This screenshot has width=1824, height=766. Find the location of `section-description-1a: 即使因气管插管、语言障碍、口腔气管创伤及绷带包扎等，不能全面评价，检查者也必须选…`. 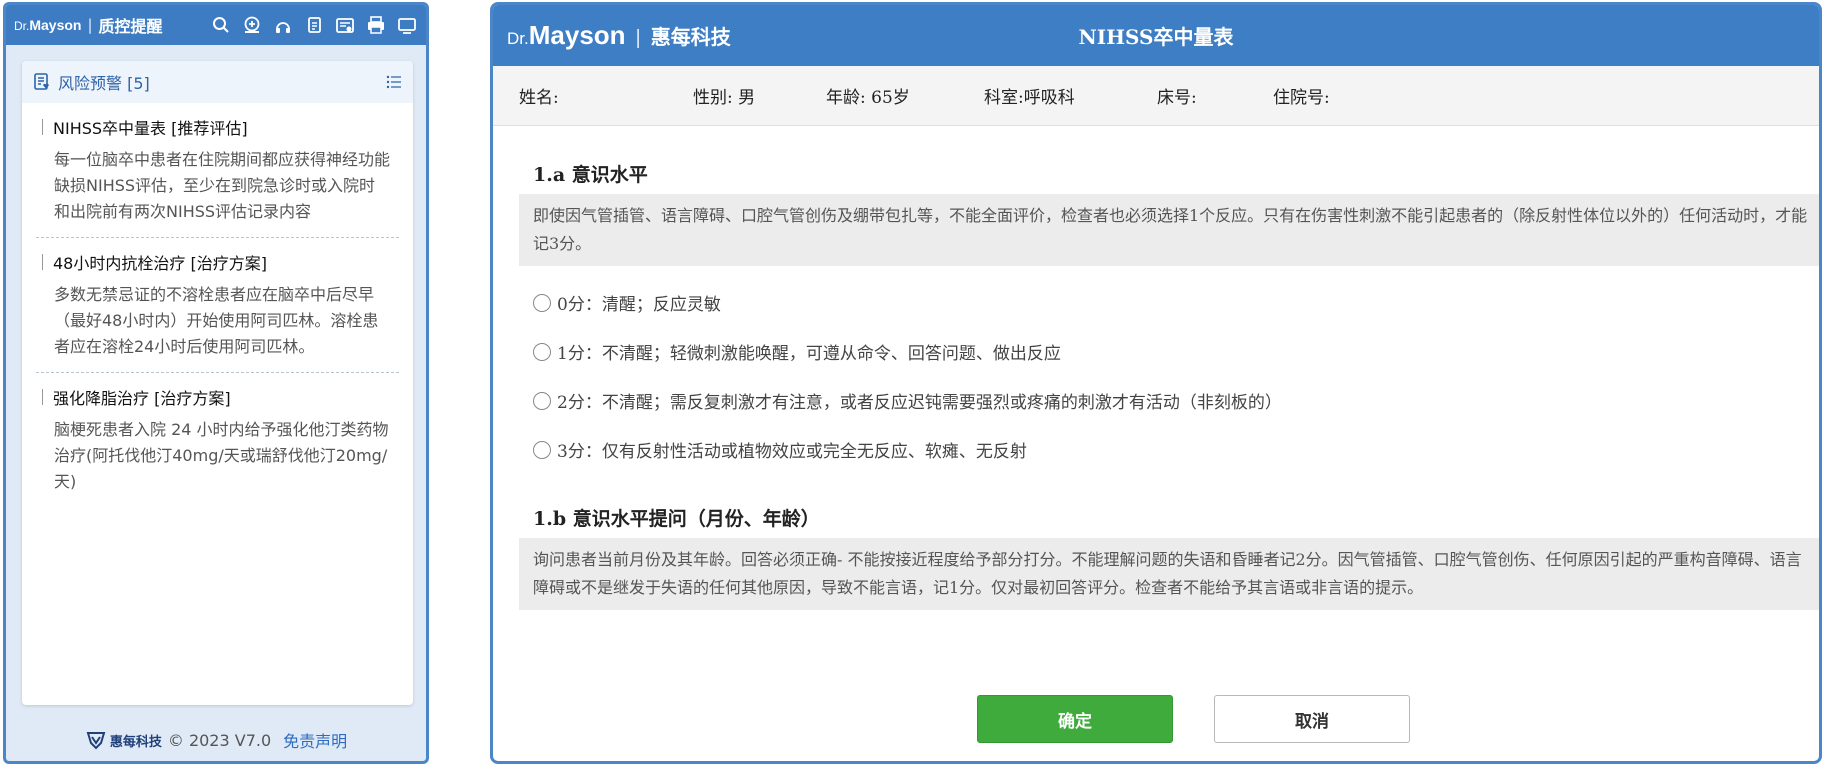

section-description-1a: 即使因气管插管、语言障碍、口腔气管创伤及绷带包扎等，不能全面评价，检查者也必须选… is located at coordinates (1169, 230).